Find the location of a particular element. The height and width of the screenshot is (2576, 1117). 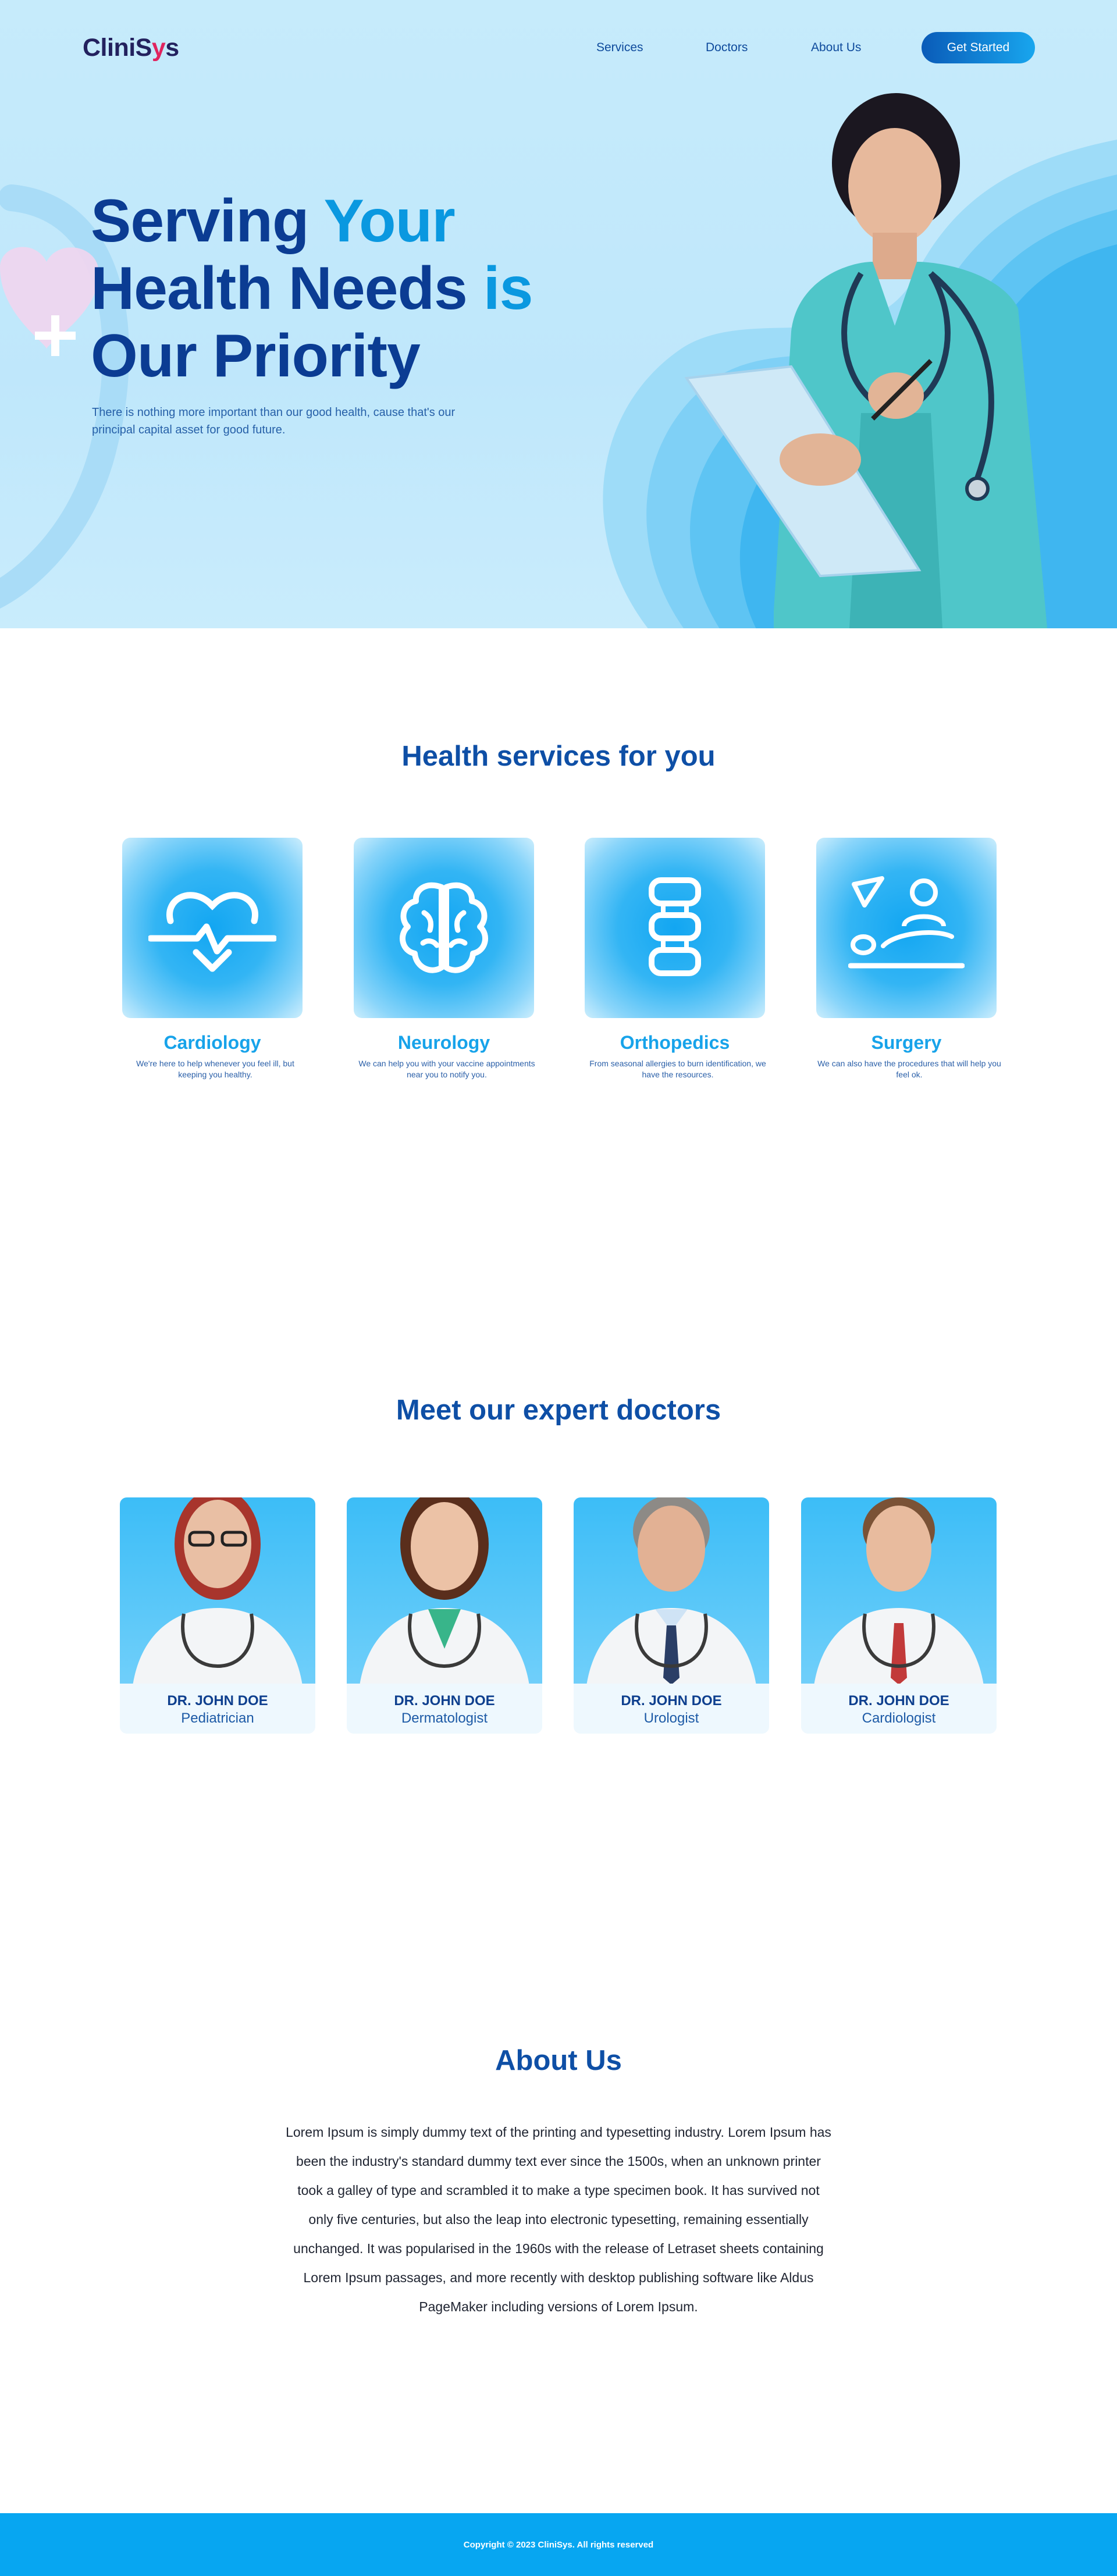

doctor-specialty: Dermatologist is located at coordinates (444, 1718).